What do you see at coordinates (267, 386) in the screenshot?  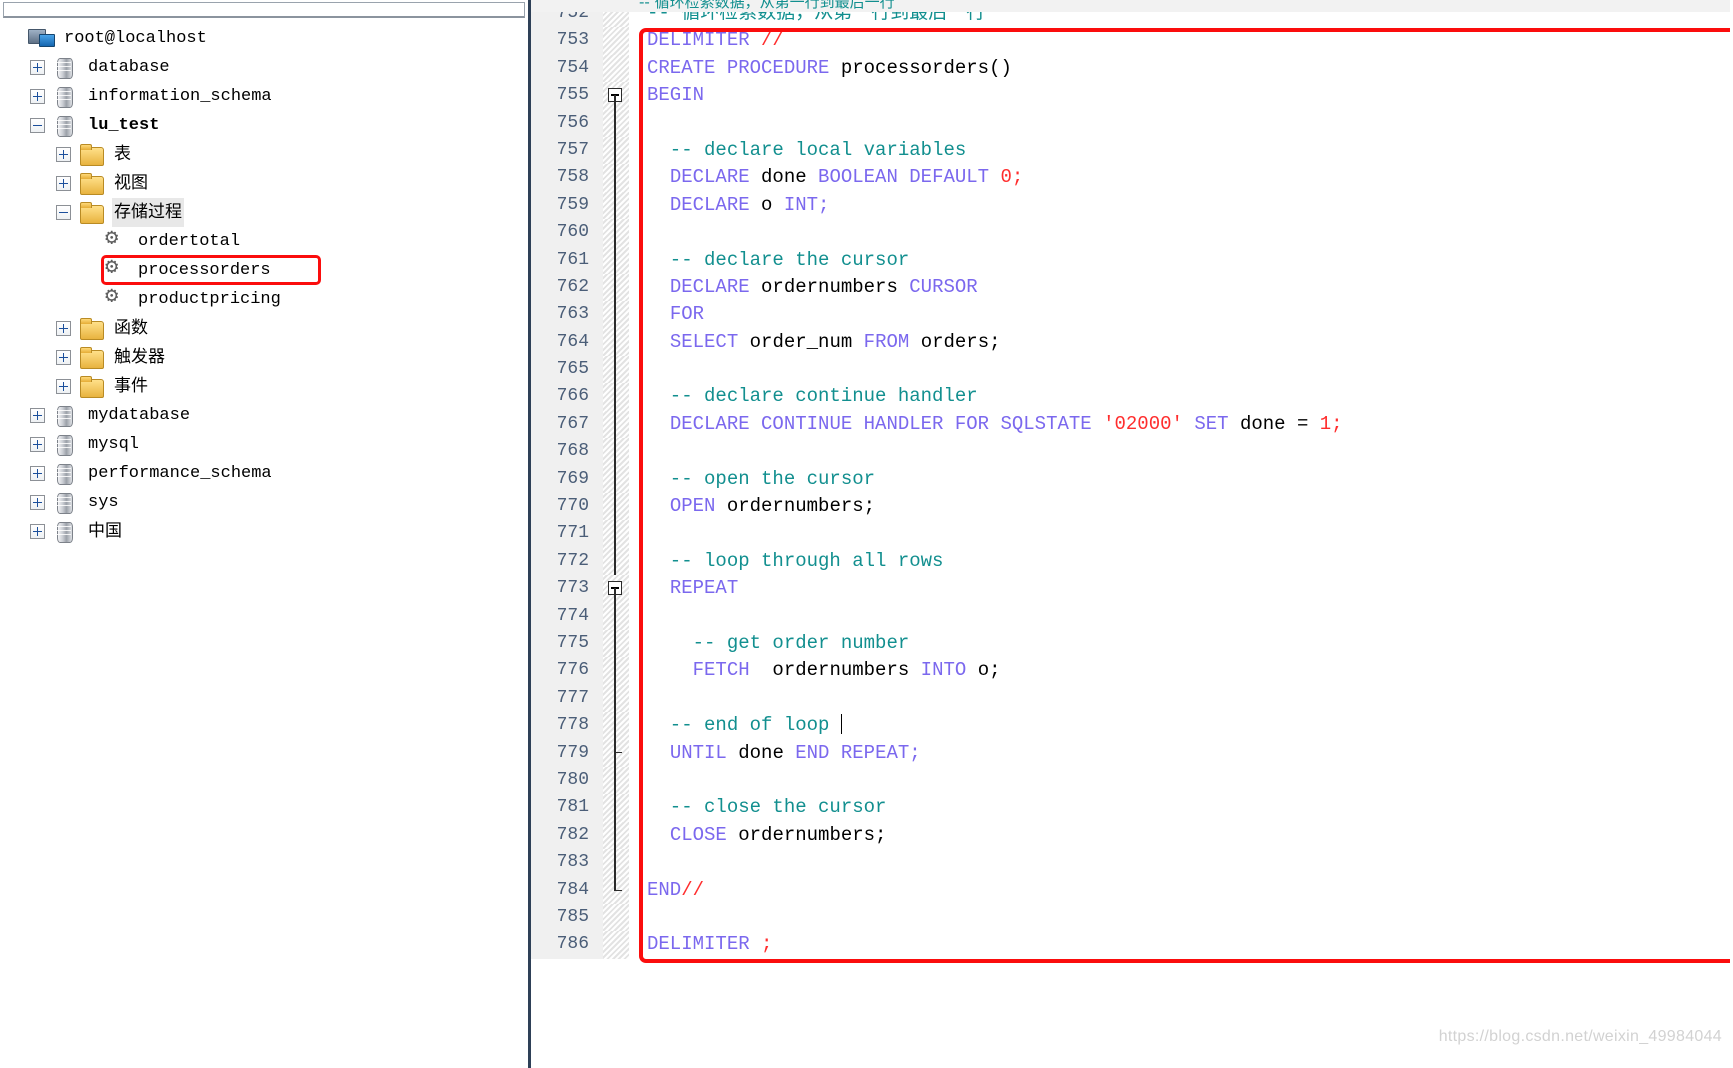 I see `tree-node-事件: 事件` at bounding box center [267, 386].